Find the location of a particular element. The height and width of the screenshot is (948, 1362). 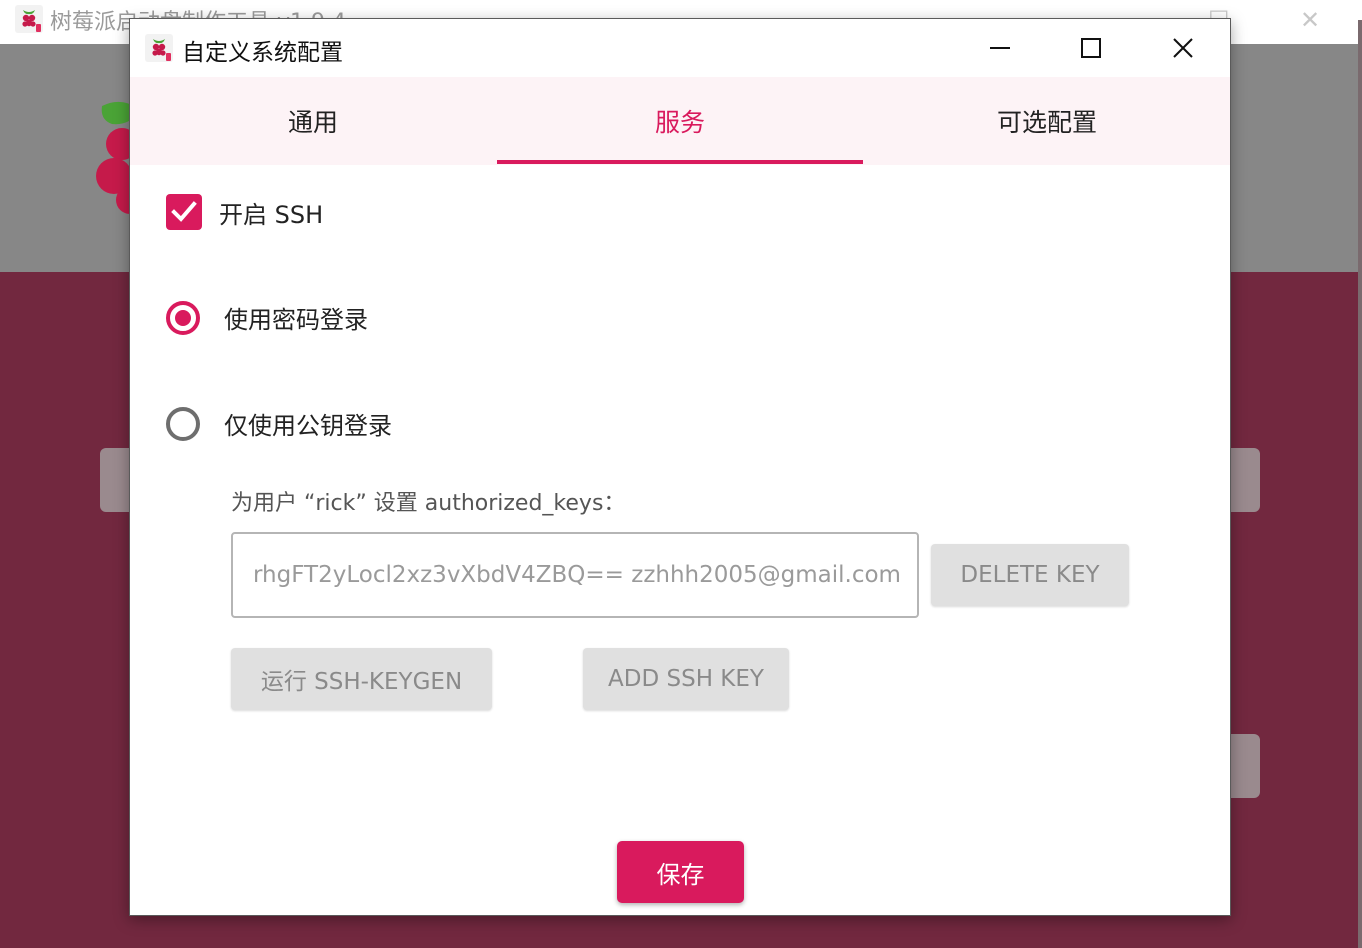

enable-ssh-label: 开启 SSH is located at coordinates (271, 214).